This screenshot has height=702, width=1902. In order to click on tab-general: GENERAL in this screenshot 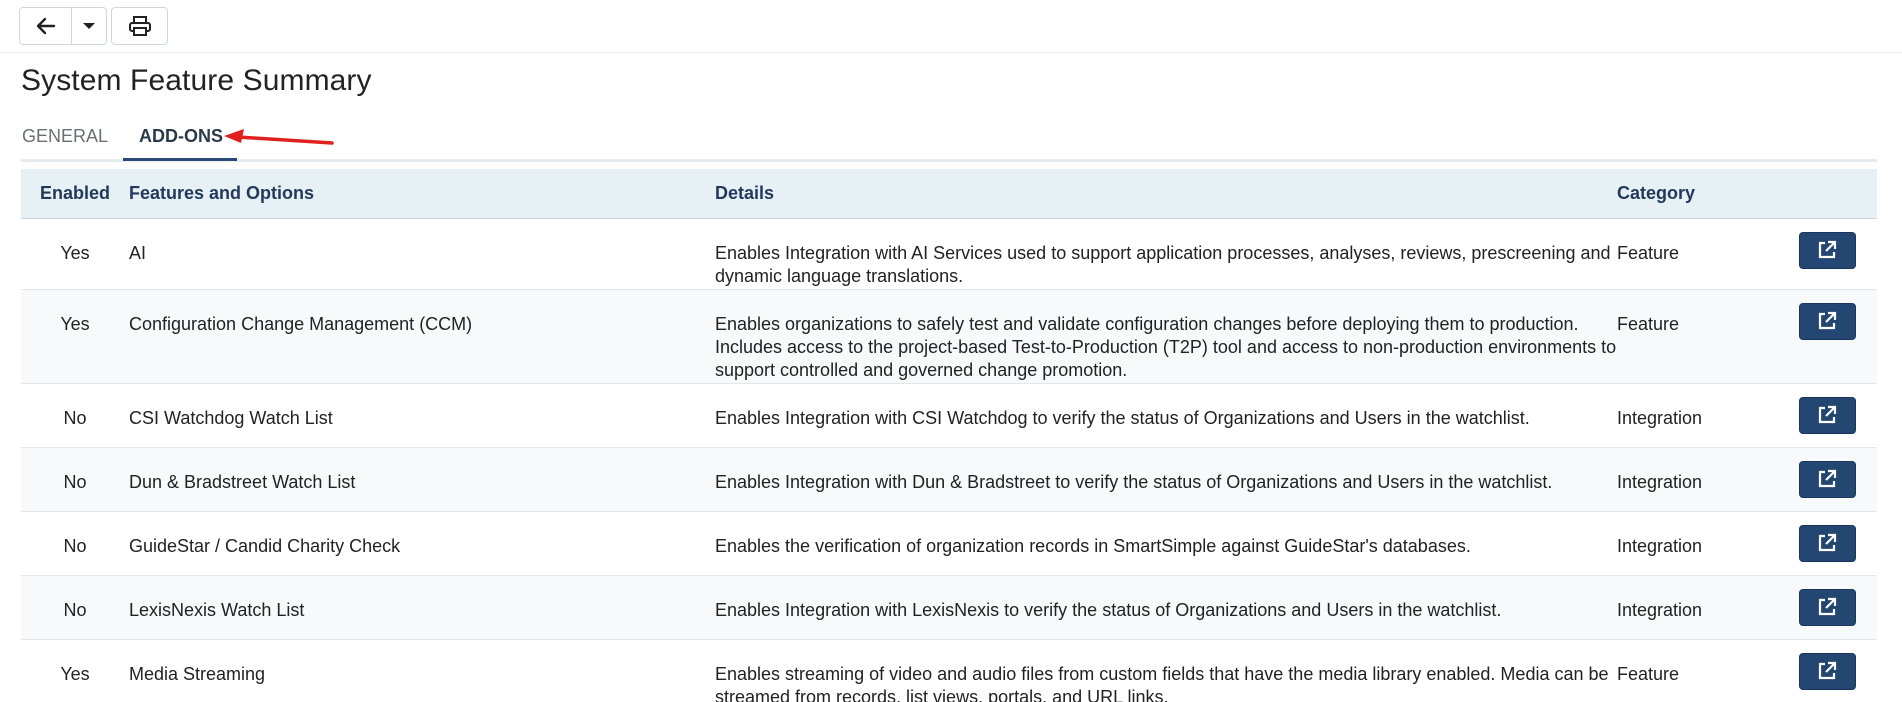, I will do `click(65, 136)`.